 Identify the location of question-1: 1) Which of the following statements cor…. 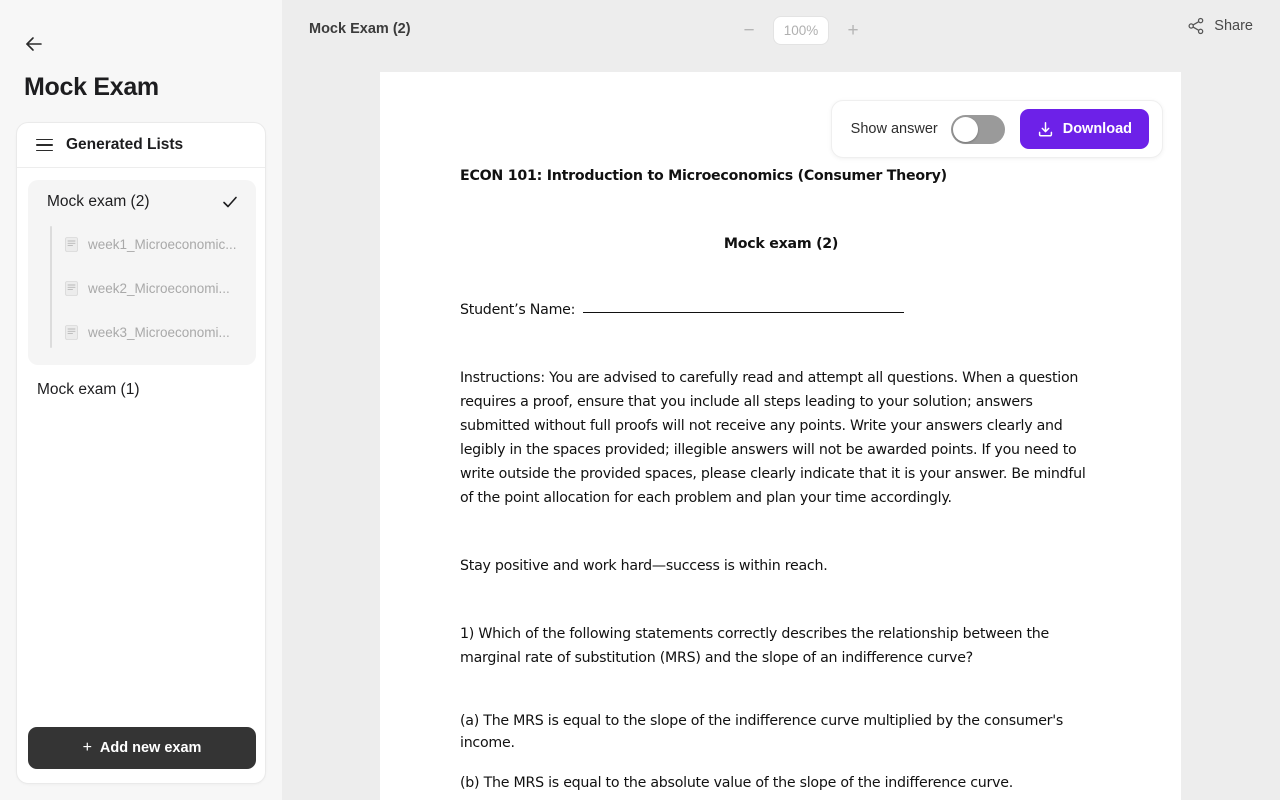
(754, 646).